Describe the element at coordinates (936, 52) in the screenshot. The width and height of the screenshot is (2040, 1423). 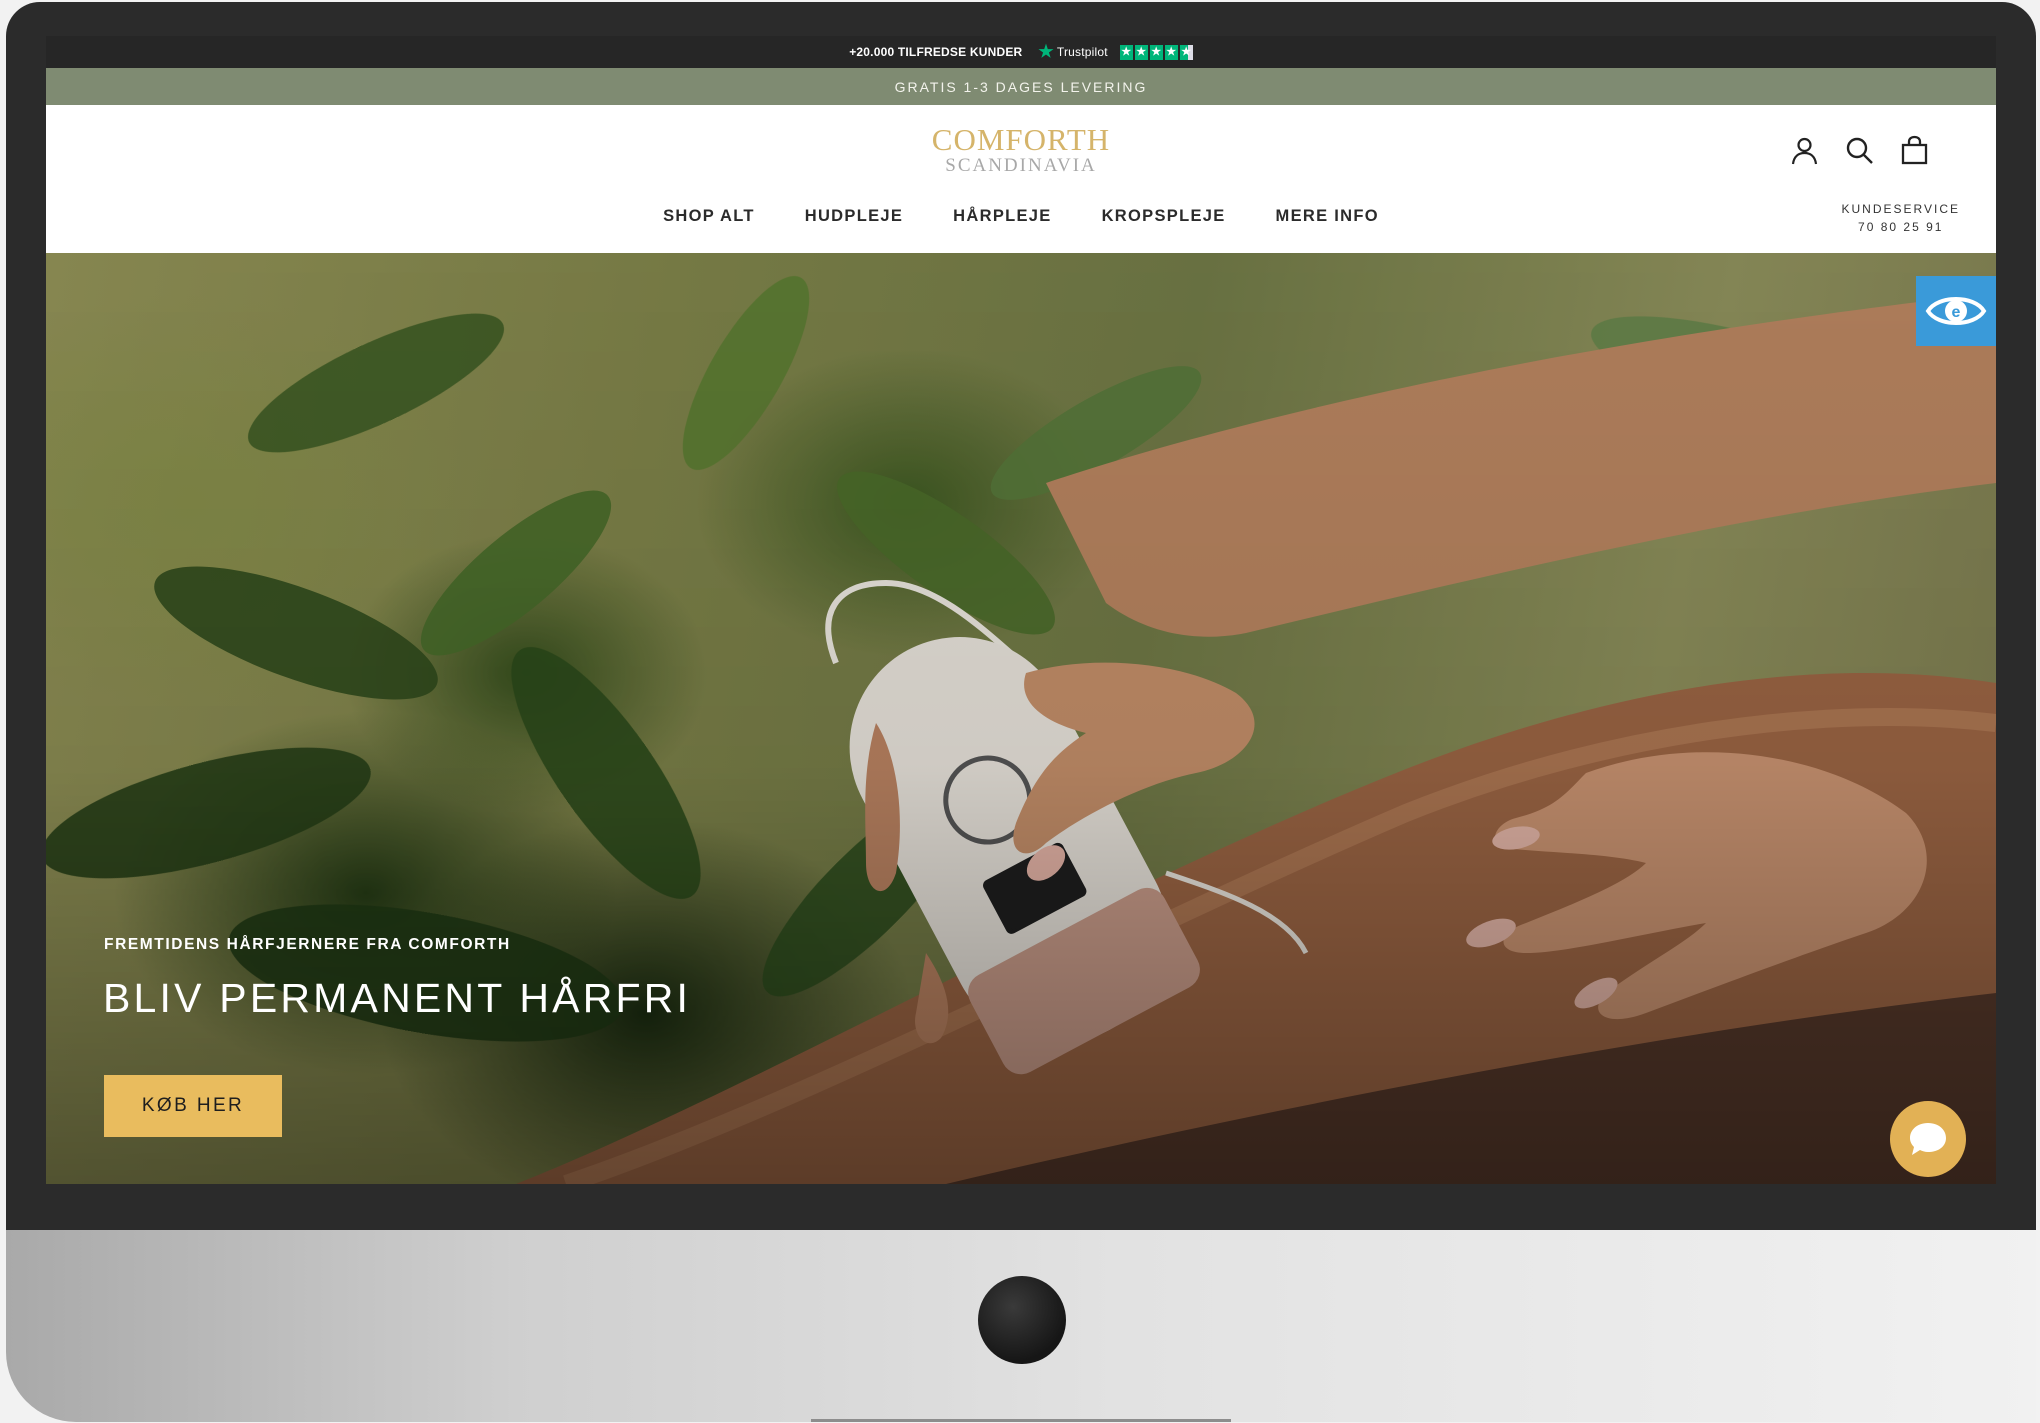
I see `customers-text: +20.000 TILFREDSE KUNDER` at that location.